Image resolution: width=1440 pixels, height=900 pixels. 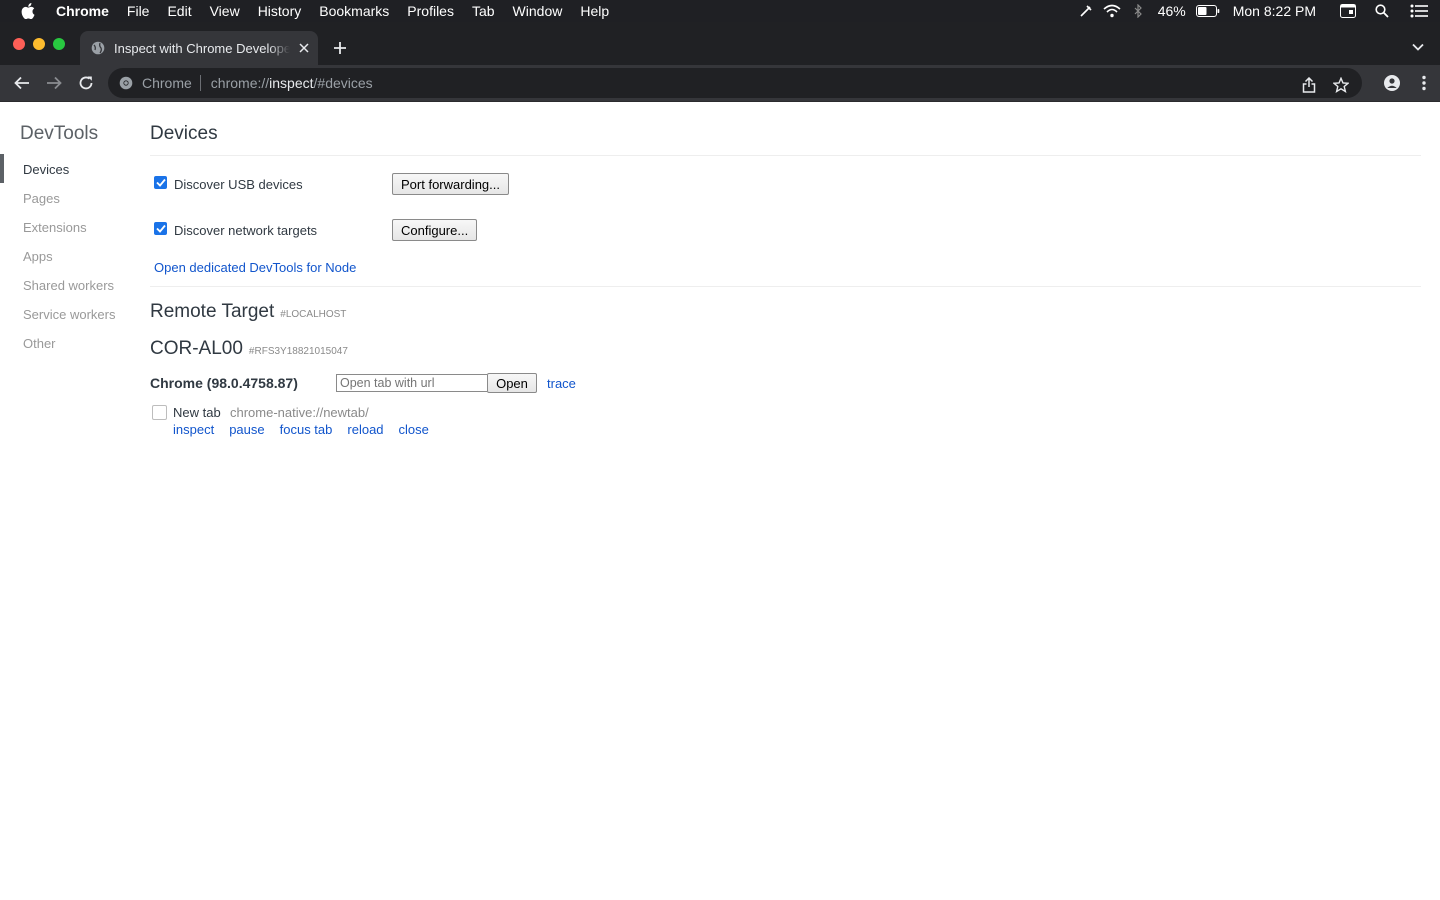 I want to click on menu-profiles: Profiles, so click(x=430, y=11).